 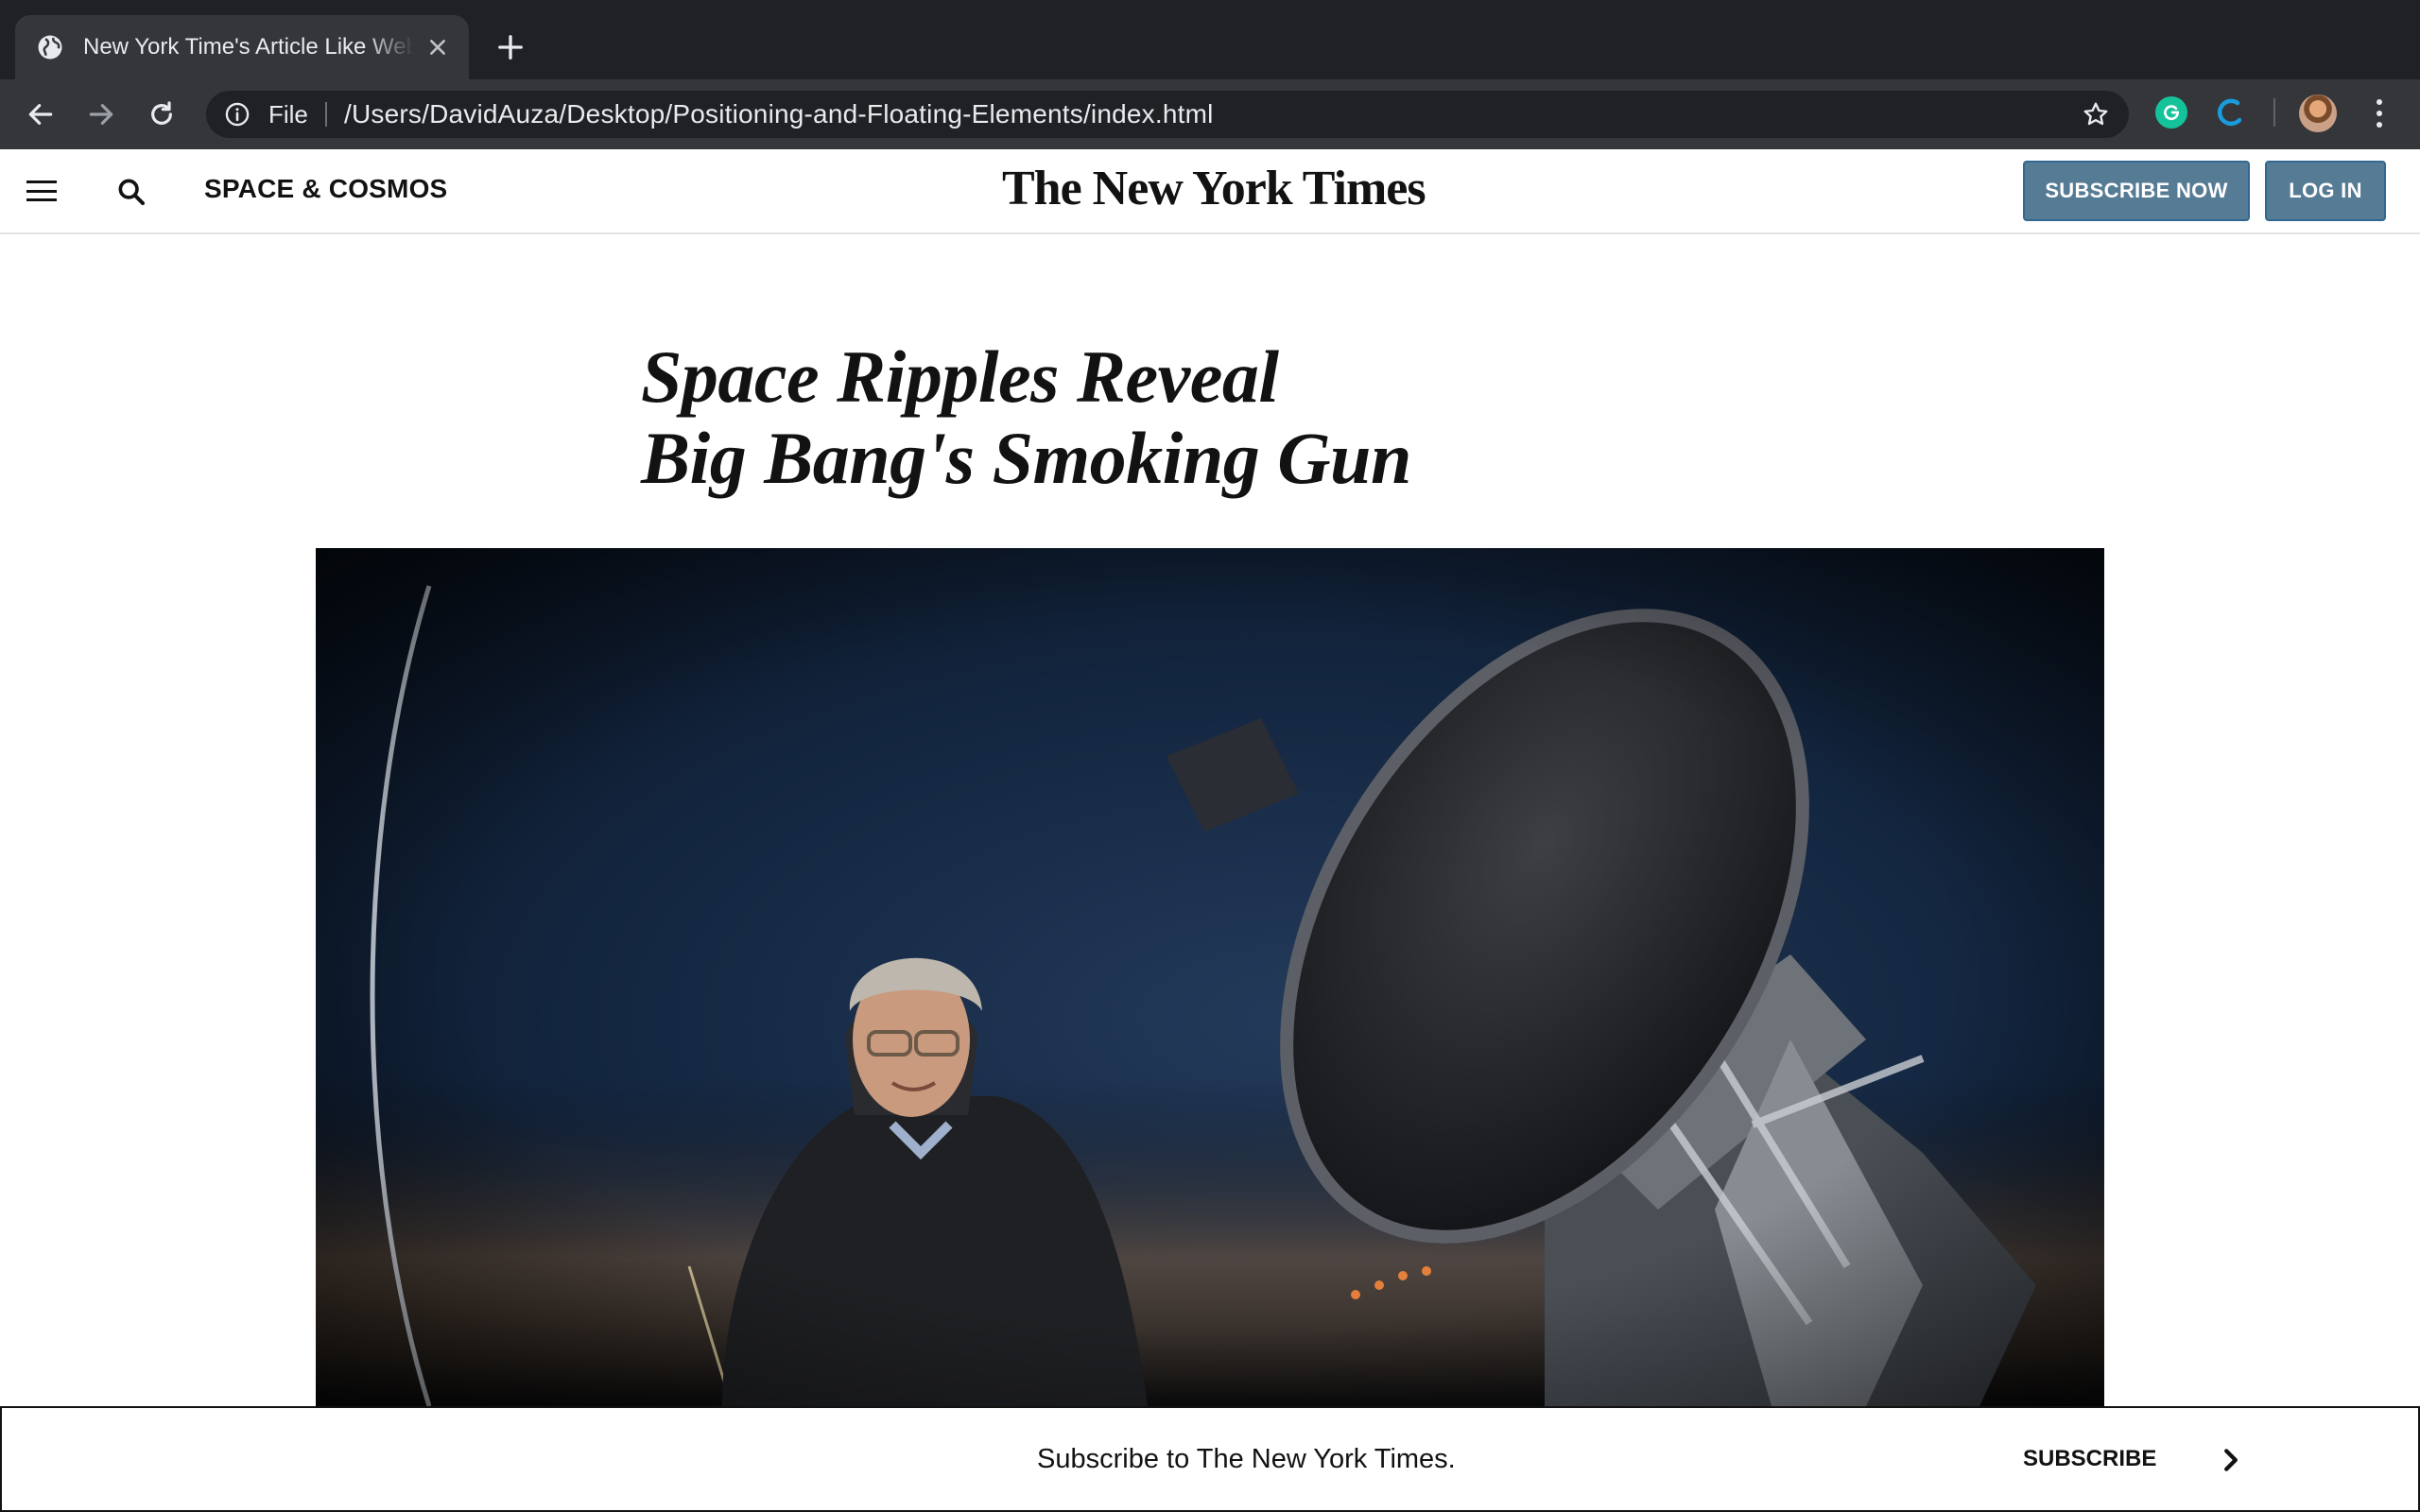 I want to click on browser-tabstrip: New York Time's Article Like Web Page, so click(x=1210, y=39).